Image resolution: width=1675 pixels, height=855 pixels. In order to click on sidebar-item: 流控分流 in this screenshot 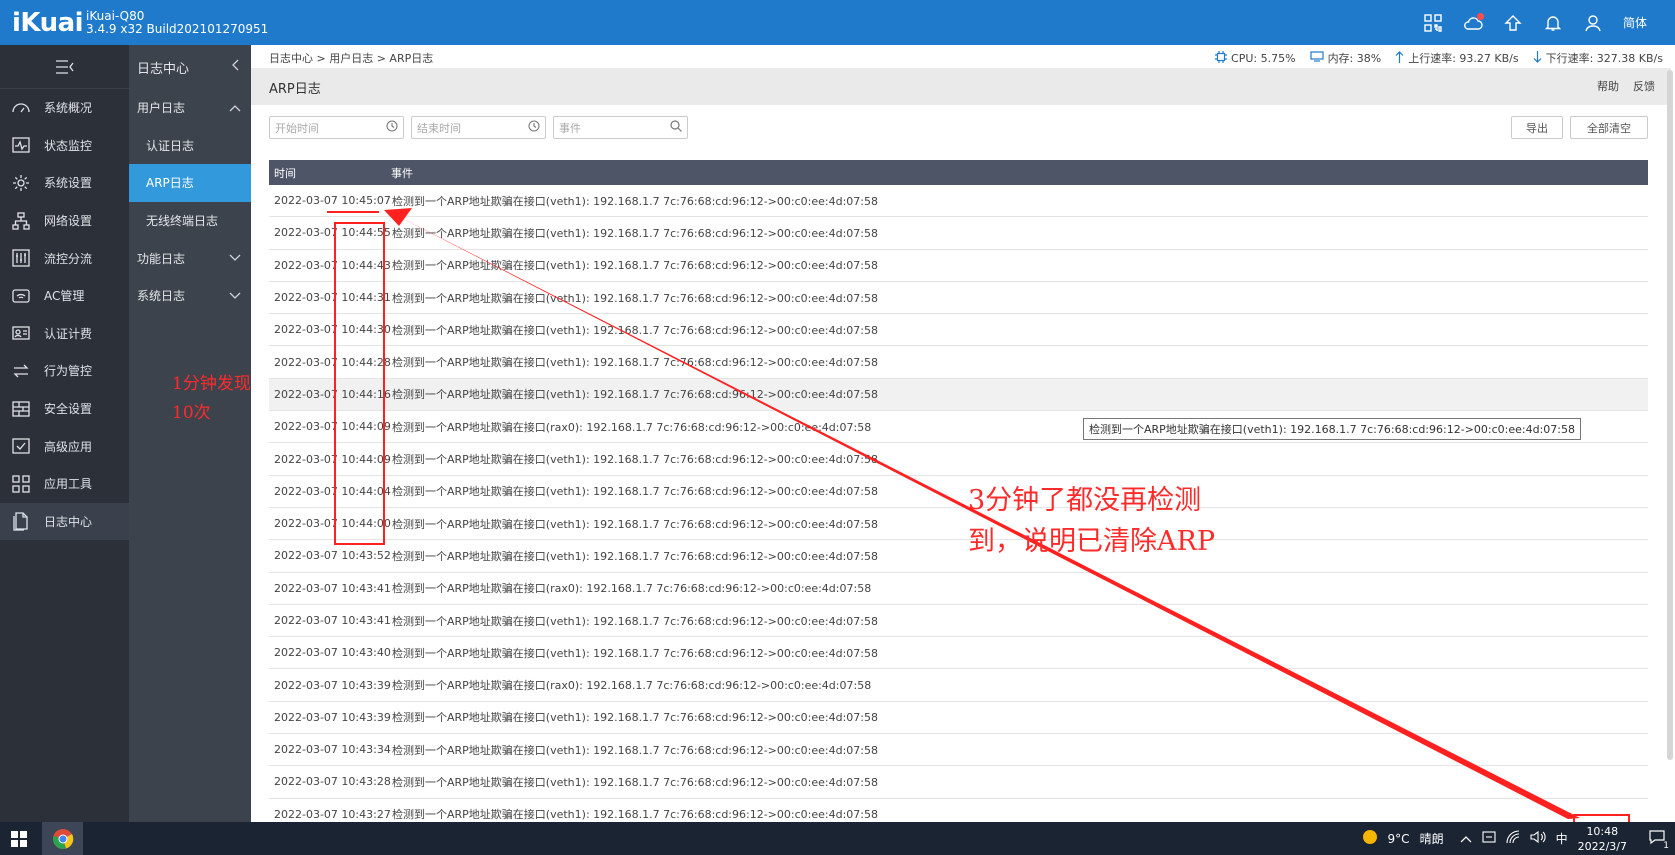, I will do `click(64, 258)`.